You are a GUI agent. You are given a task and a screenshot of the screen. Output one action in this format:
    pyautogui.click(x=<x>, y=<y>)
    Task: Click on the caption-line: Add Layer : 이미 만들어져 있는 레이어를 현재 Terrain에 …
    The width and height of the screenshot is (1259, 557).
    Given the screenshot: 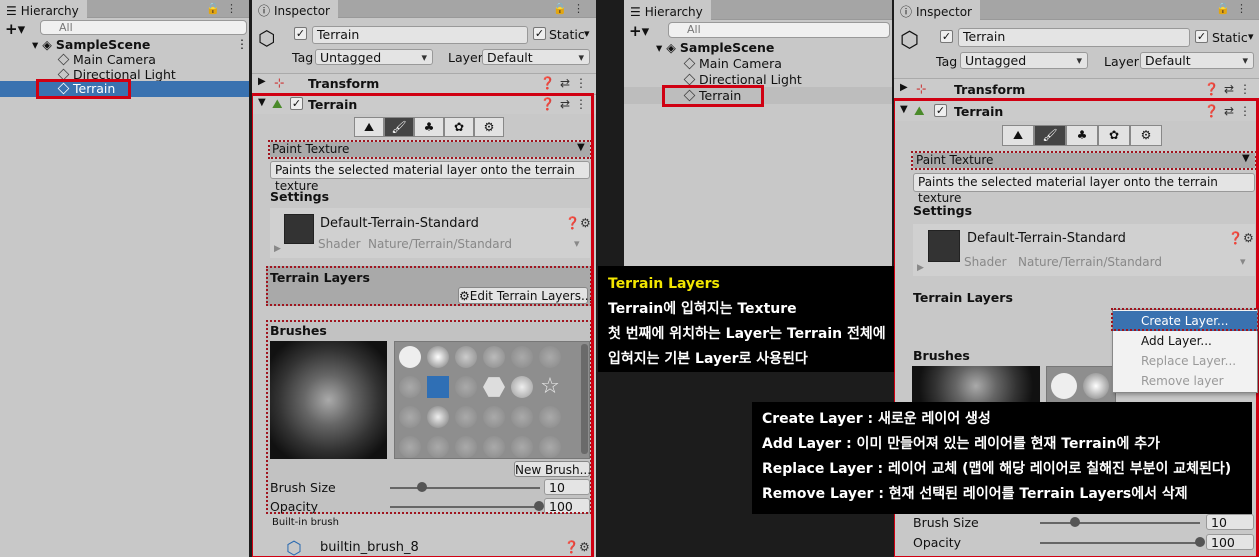 What is the action you would take?
    pyautogui.click(x=961, y=444)
    